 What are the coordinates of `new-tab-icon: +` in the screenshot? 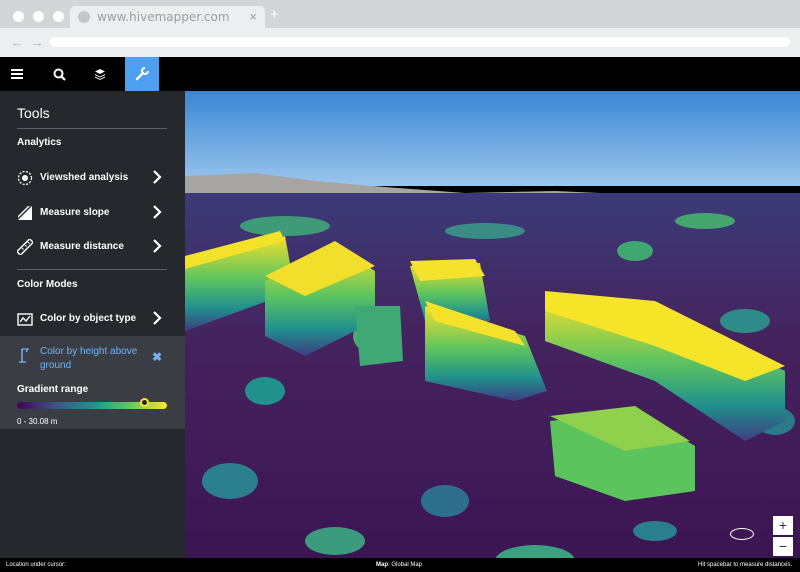 It's located at (274, 14).